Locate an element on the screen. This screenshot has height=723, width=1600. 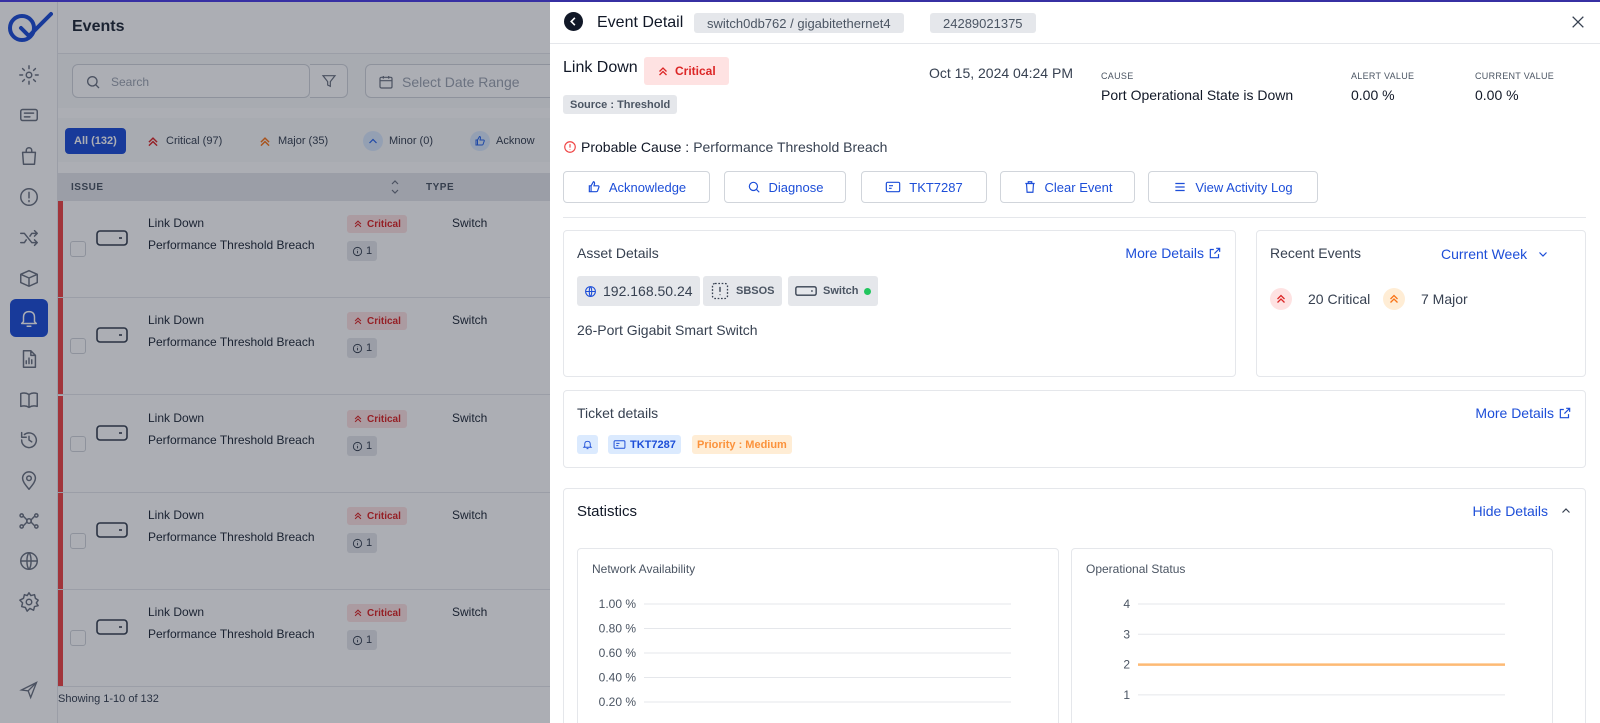
y-tick-label: 2 is located at coordinates (1126, 665).